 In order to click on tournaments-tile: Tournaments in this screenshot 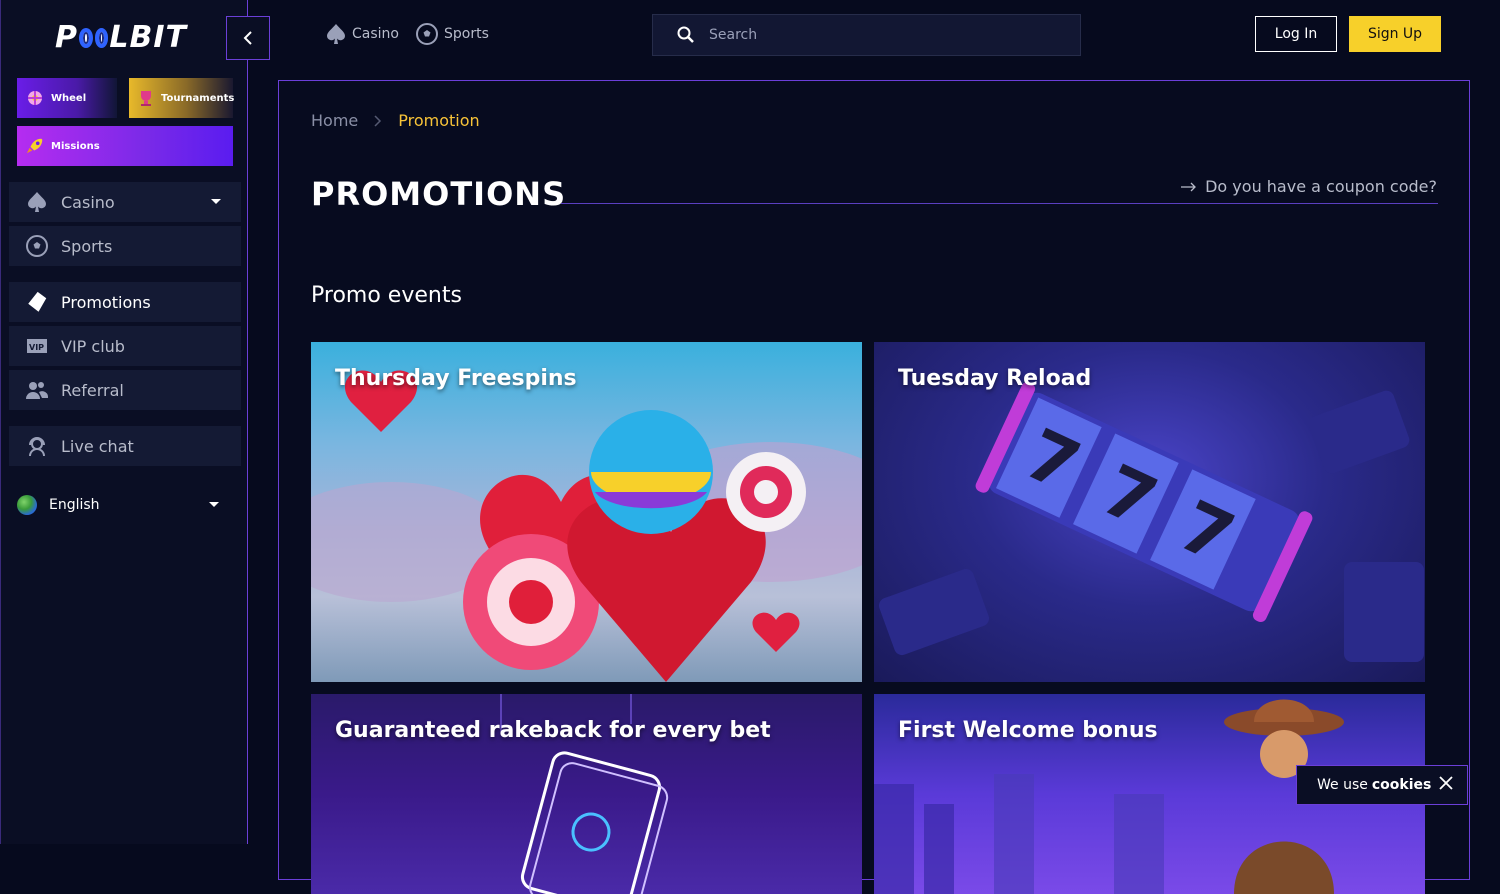, I will do `click(182, 98)`.